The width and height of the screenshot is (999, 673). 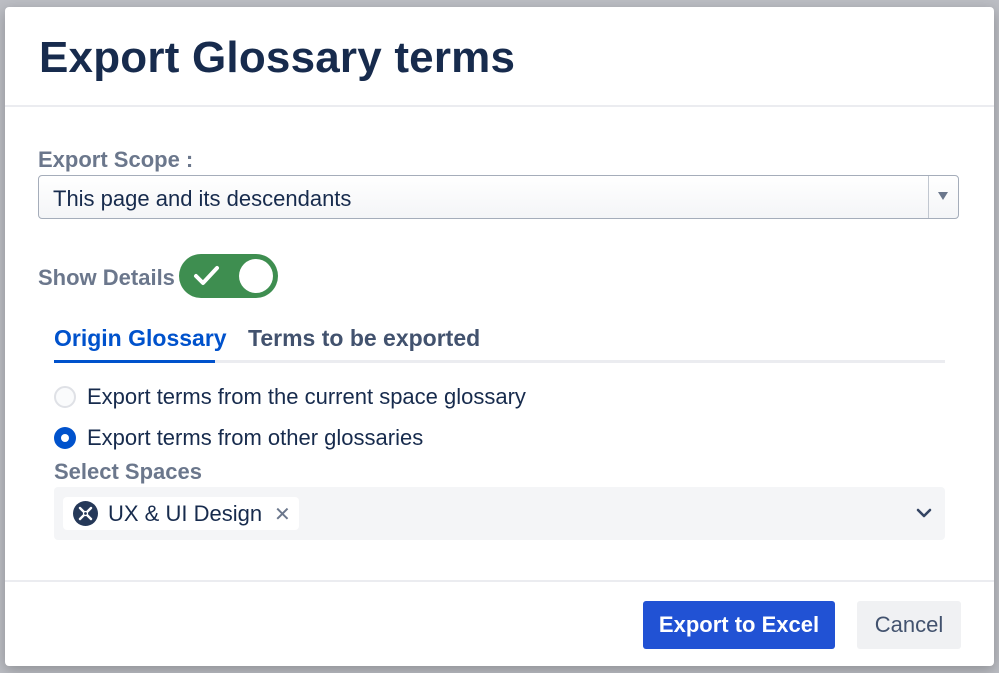 What do you see at coordinates (909, 625) in the screenshot?
I see `cancel-button: Cancel` at bounding box center [909, 625].